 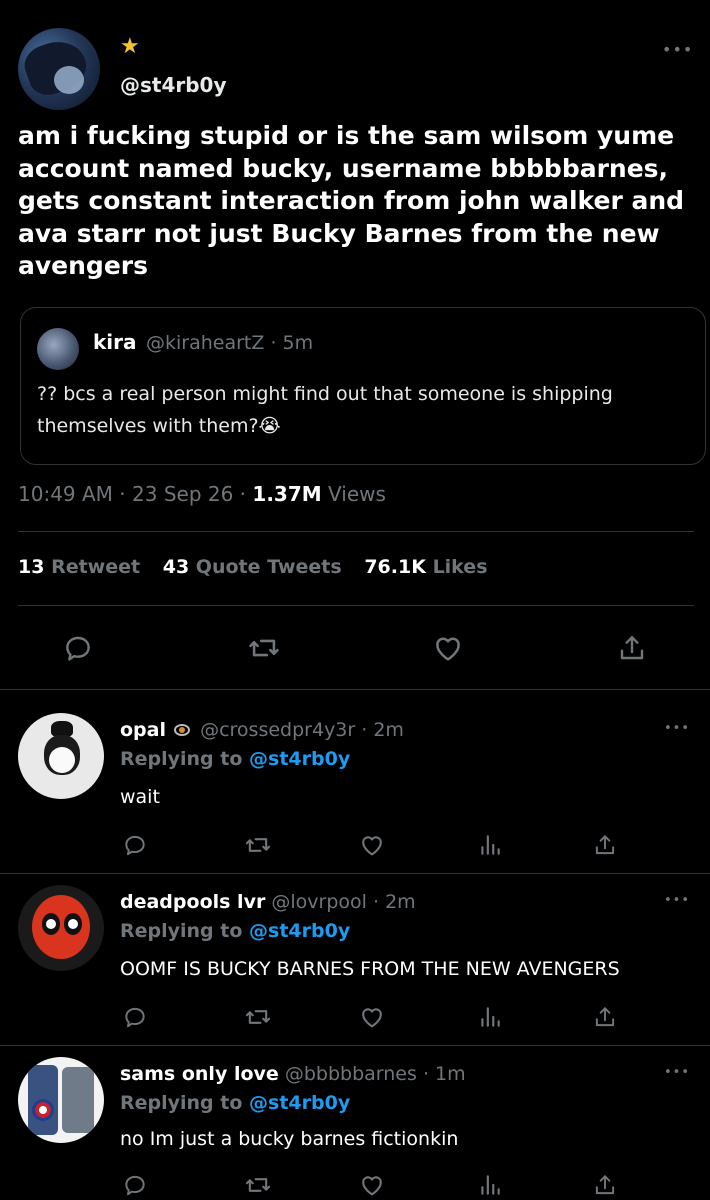 I want to click on retweets-label: Retweet, so click(x=95, y=567).